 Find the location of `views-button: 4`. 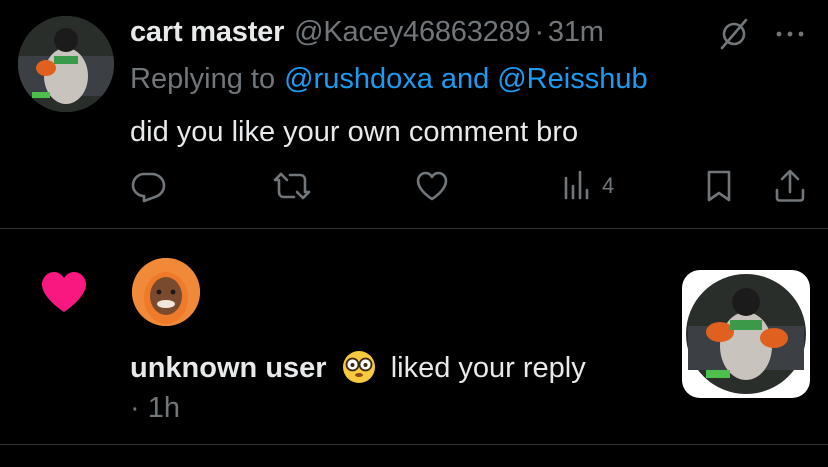

views-button: 4 is located at coordinates (588, 186).